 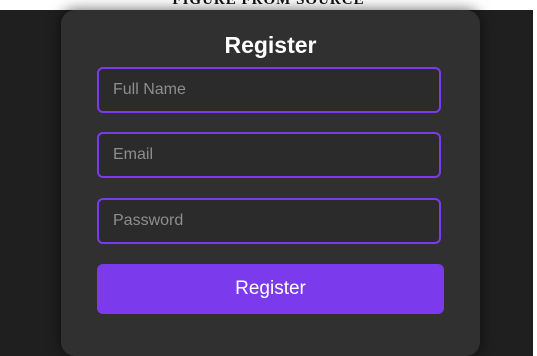 I want to click on top-strip: FIGURE FROM SOURCE, so click(x=268, y=5).